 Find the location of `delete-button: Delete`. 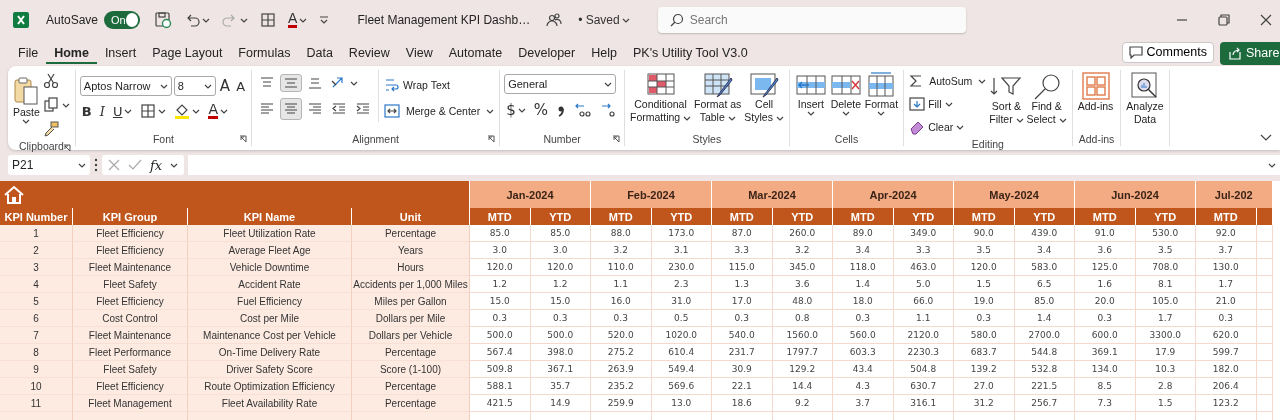

delete-button: Delete is located at coordinates (845, 94).